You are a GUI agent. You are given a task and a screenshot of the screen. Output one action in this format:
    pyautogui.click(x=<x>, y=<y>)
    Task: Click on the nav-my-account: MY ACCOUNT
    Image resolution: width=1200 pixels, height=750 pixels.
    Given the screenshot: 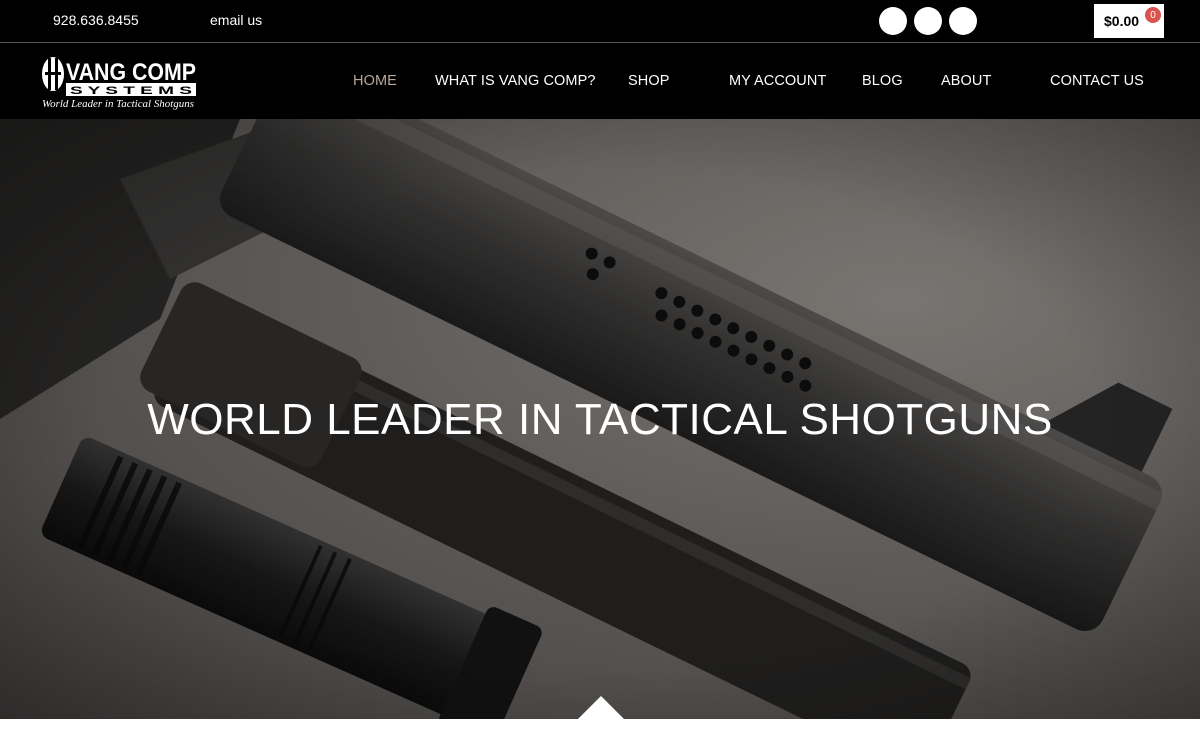 What is the action you would take?
    pyautogui.click(x=777, y=81)
    